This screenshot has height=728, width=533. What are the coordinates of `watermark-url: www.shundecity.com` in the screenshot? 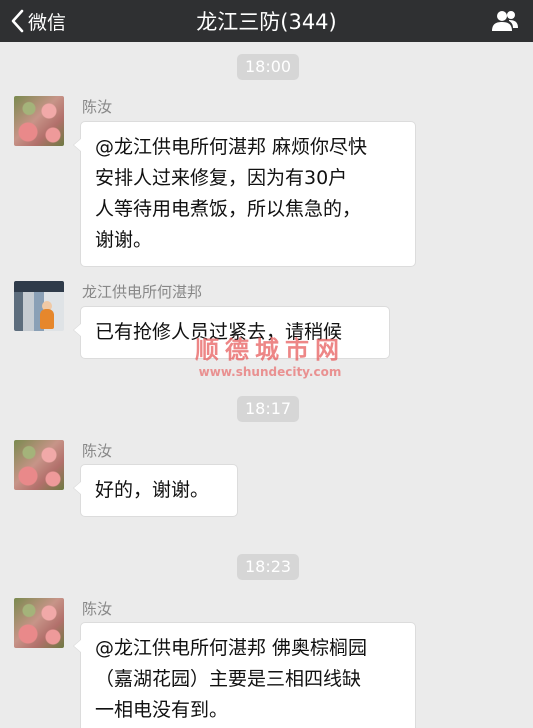 It's located at (270, 372).